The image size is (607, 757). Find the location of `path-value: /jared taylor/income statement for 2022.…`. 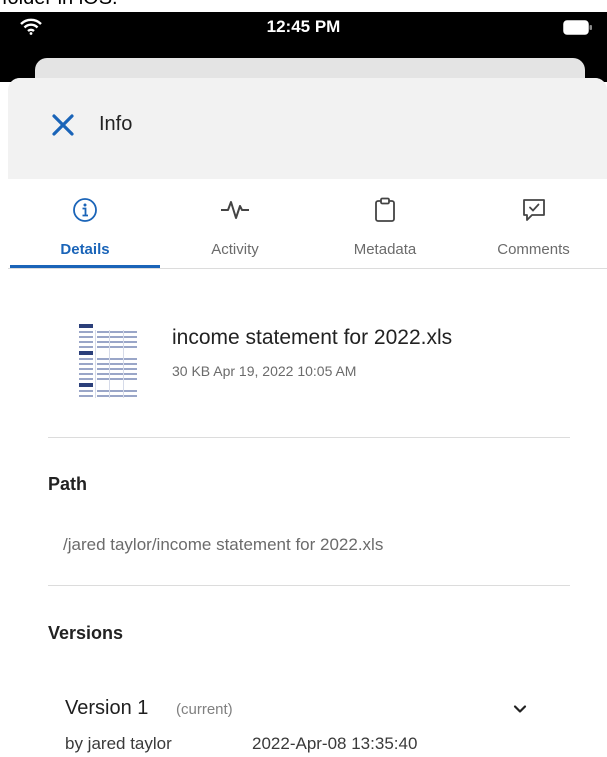

path-value: /jared taylor/income statement for 2022.… is located at coordinates (223, 544).